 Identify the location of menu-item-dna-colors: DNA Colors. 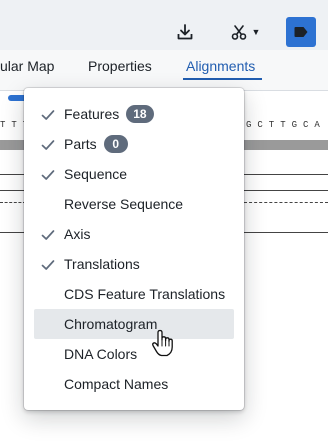
(134, 354).